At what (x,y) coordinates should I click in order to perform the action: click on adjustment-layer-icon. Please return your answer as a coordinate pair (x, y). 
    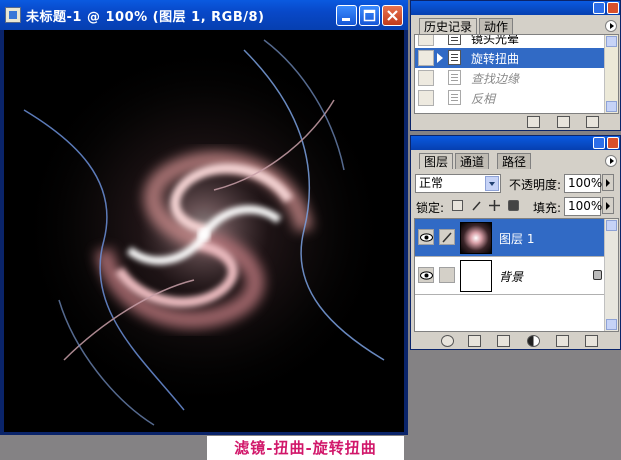
    Looking at the image, I should click on (533, 341).